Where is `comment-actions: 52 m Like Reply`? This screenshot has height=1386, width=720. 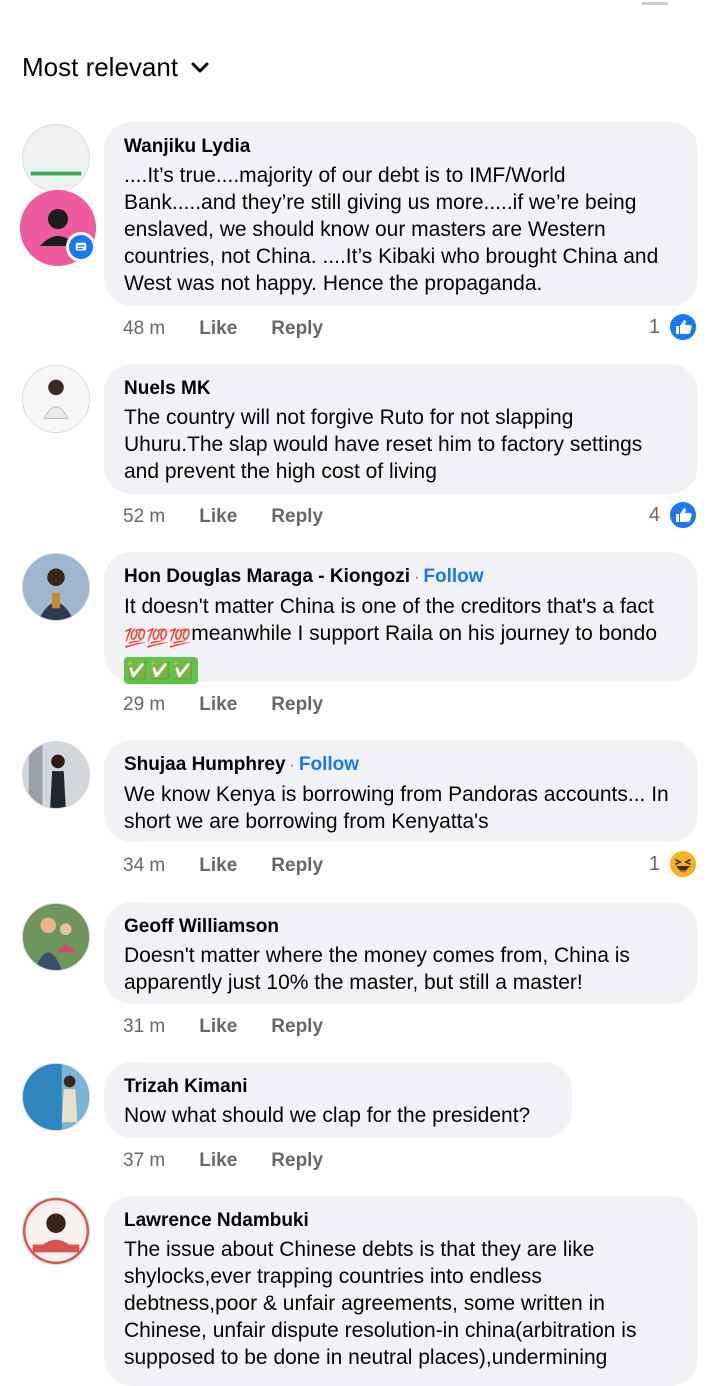
comment-actions: 52 m Like Reply is located at coordinates (223, 517).